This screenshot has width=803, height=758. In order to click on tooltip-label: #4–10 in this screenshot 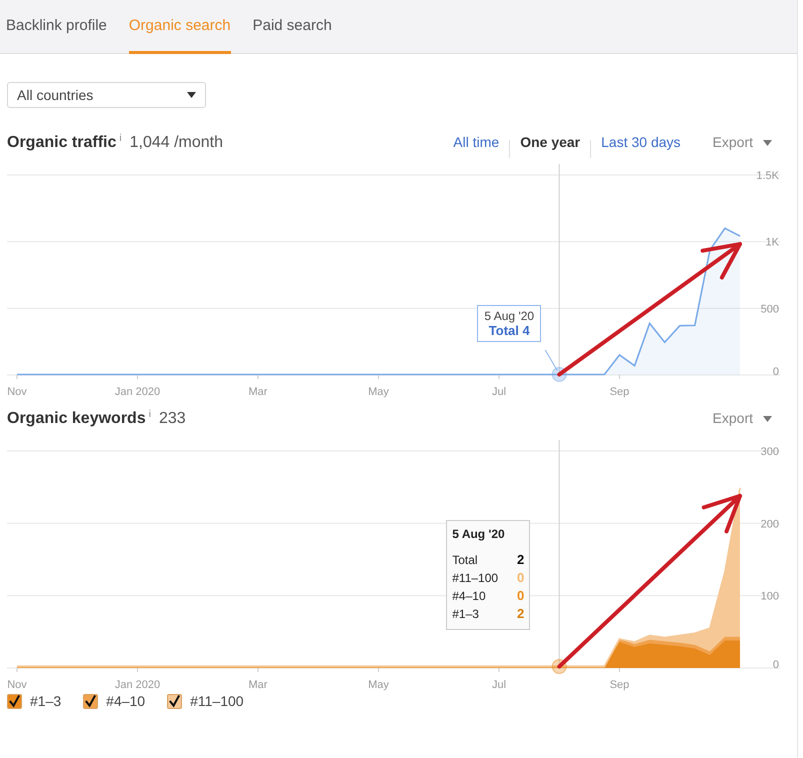, I will do `click(469, 596)`.